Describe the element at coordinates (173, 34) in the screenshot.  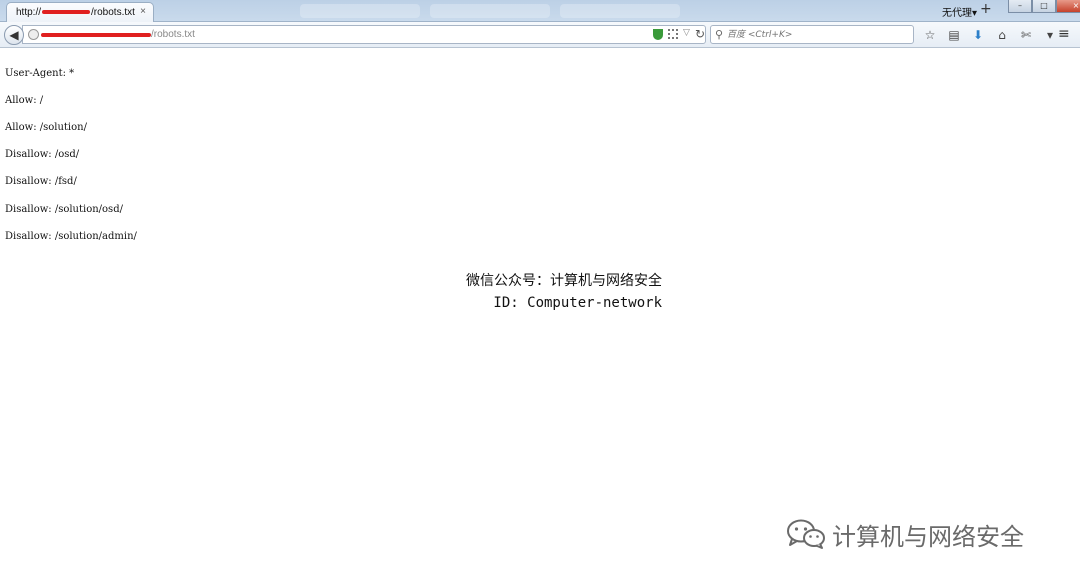
I see `url-path: /robots.txt` at that location.